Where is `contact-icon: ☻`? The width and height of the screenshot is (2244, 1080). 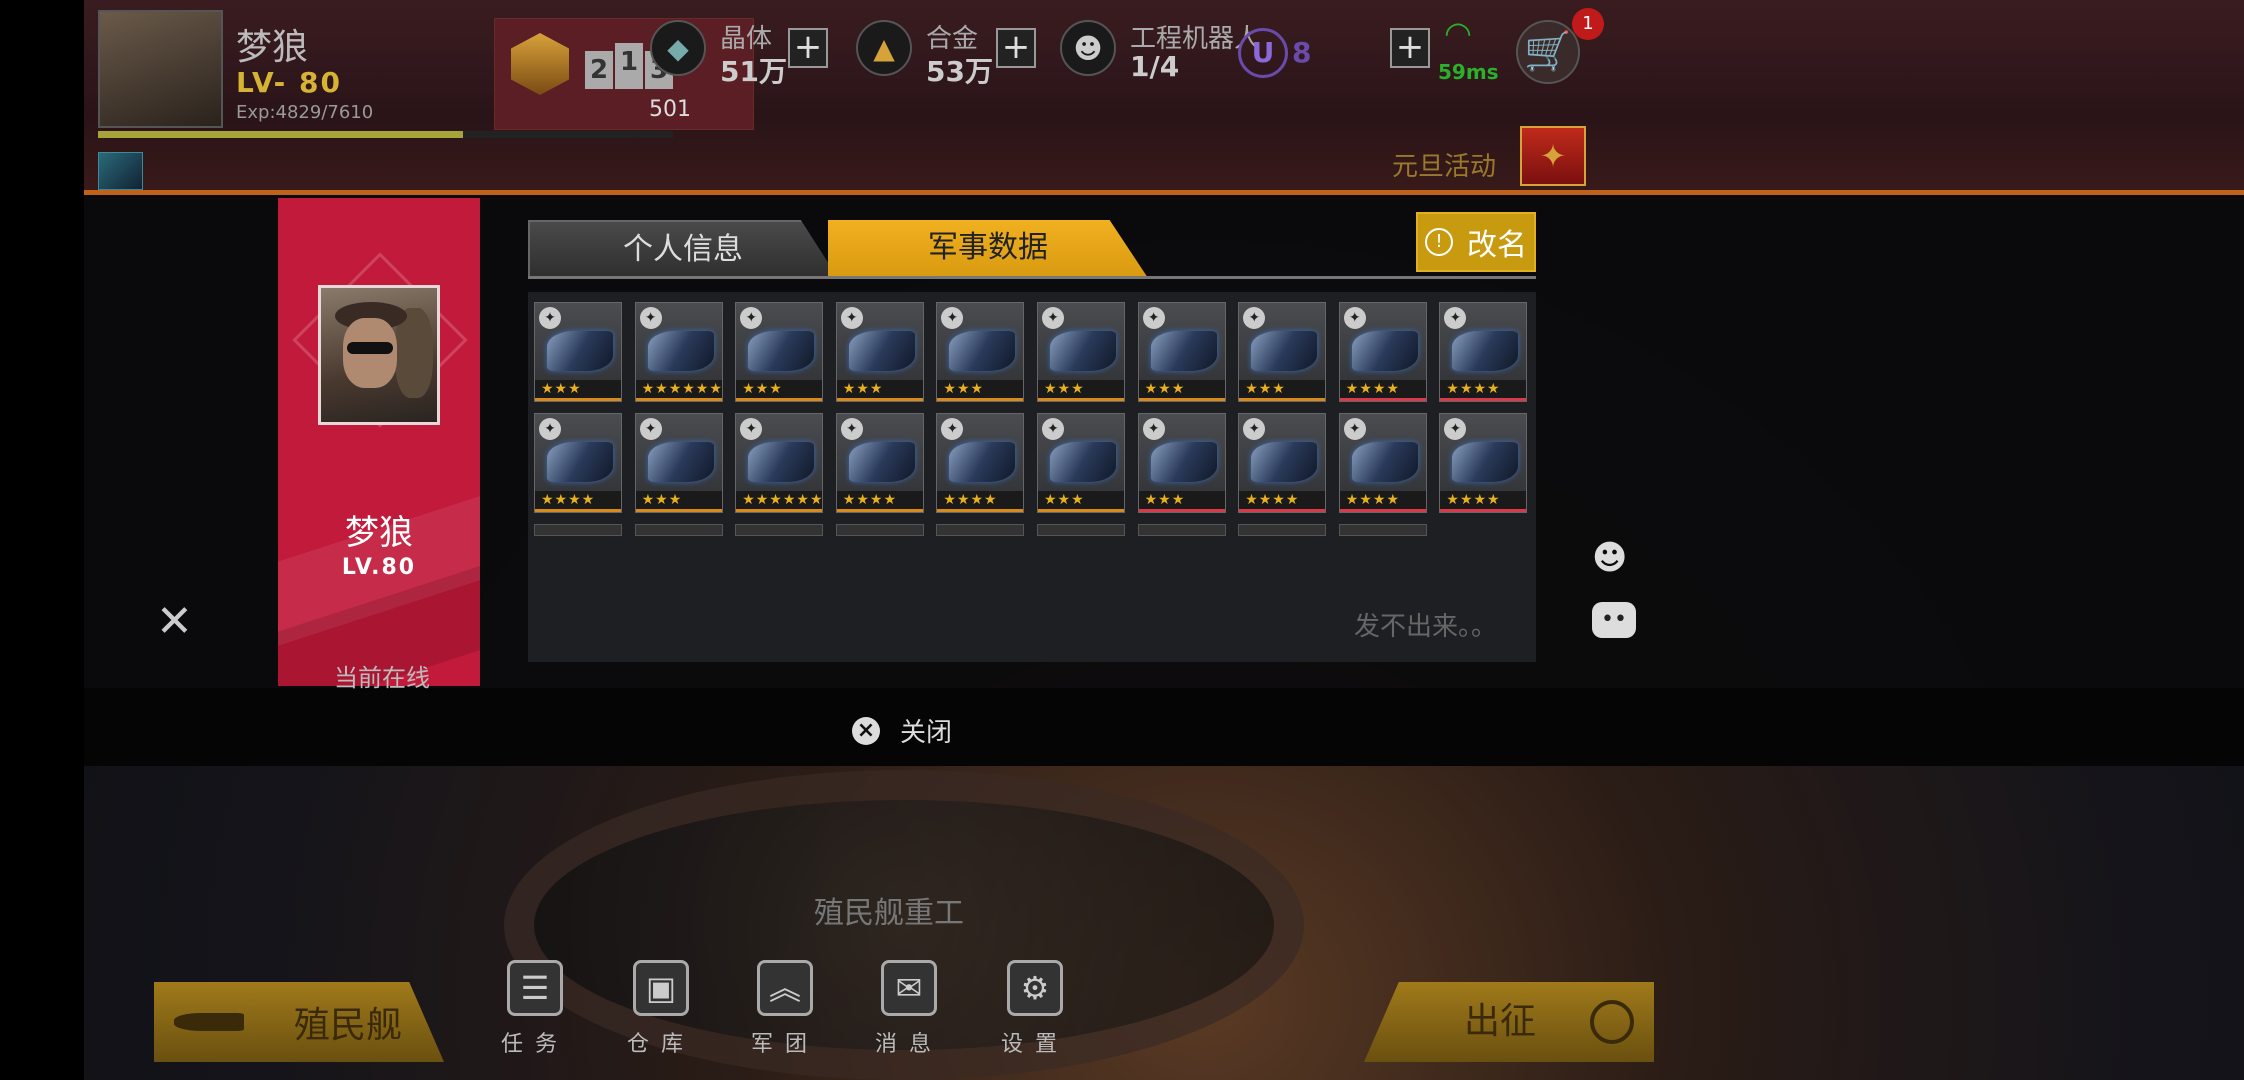 contact-icon: ☻ is located at coordinates (1609, 558).